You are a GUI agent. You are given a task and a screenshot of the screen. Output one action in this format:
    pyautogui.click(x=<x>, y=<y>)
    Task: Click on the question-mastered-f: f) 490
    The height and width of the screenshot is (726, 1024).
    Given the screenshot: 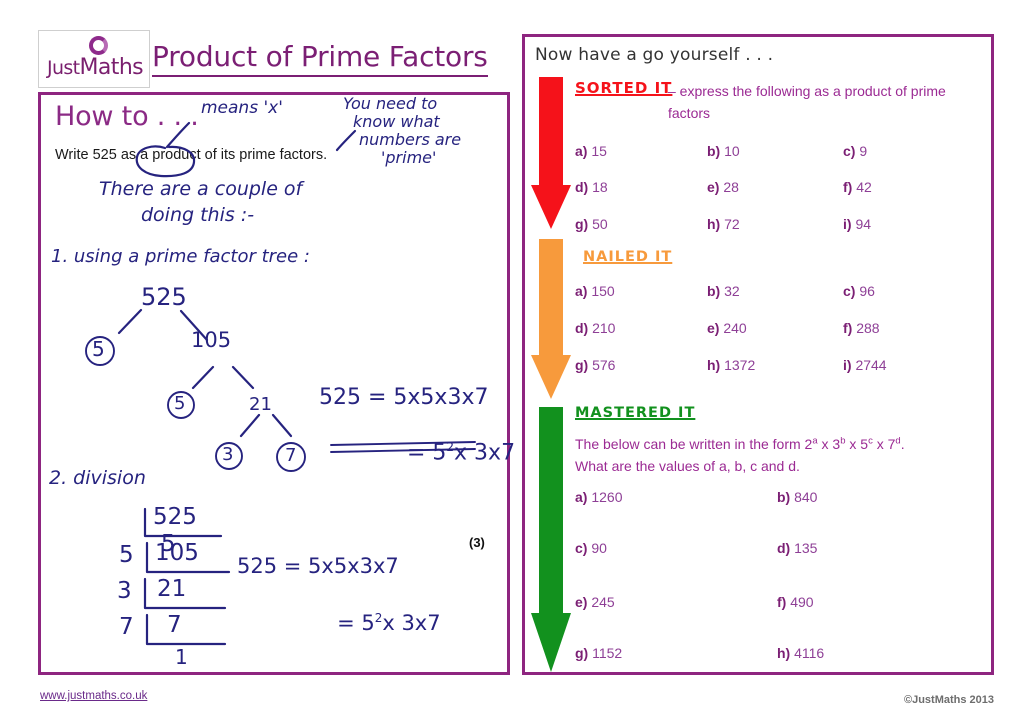 What is the action you would take?
    pyautogui.click(x=795, y=602)
    